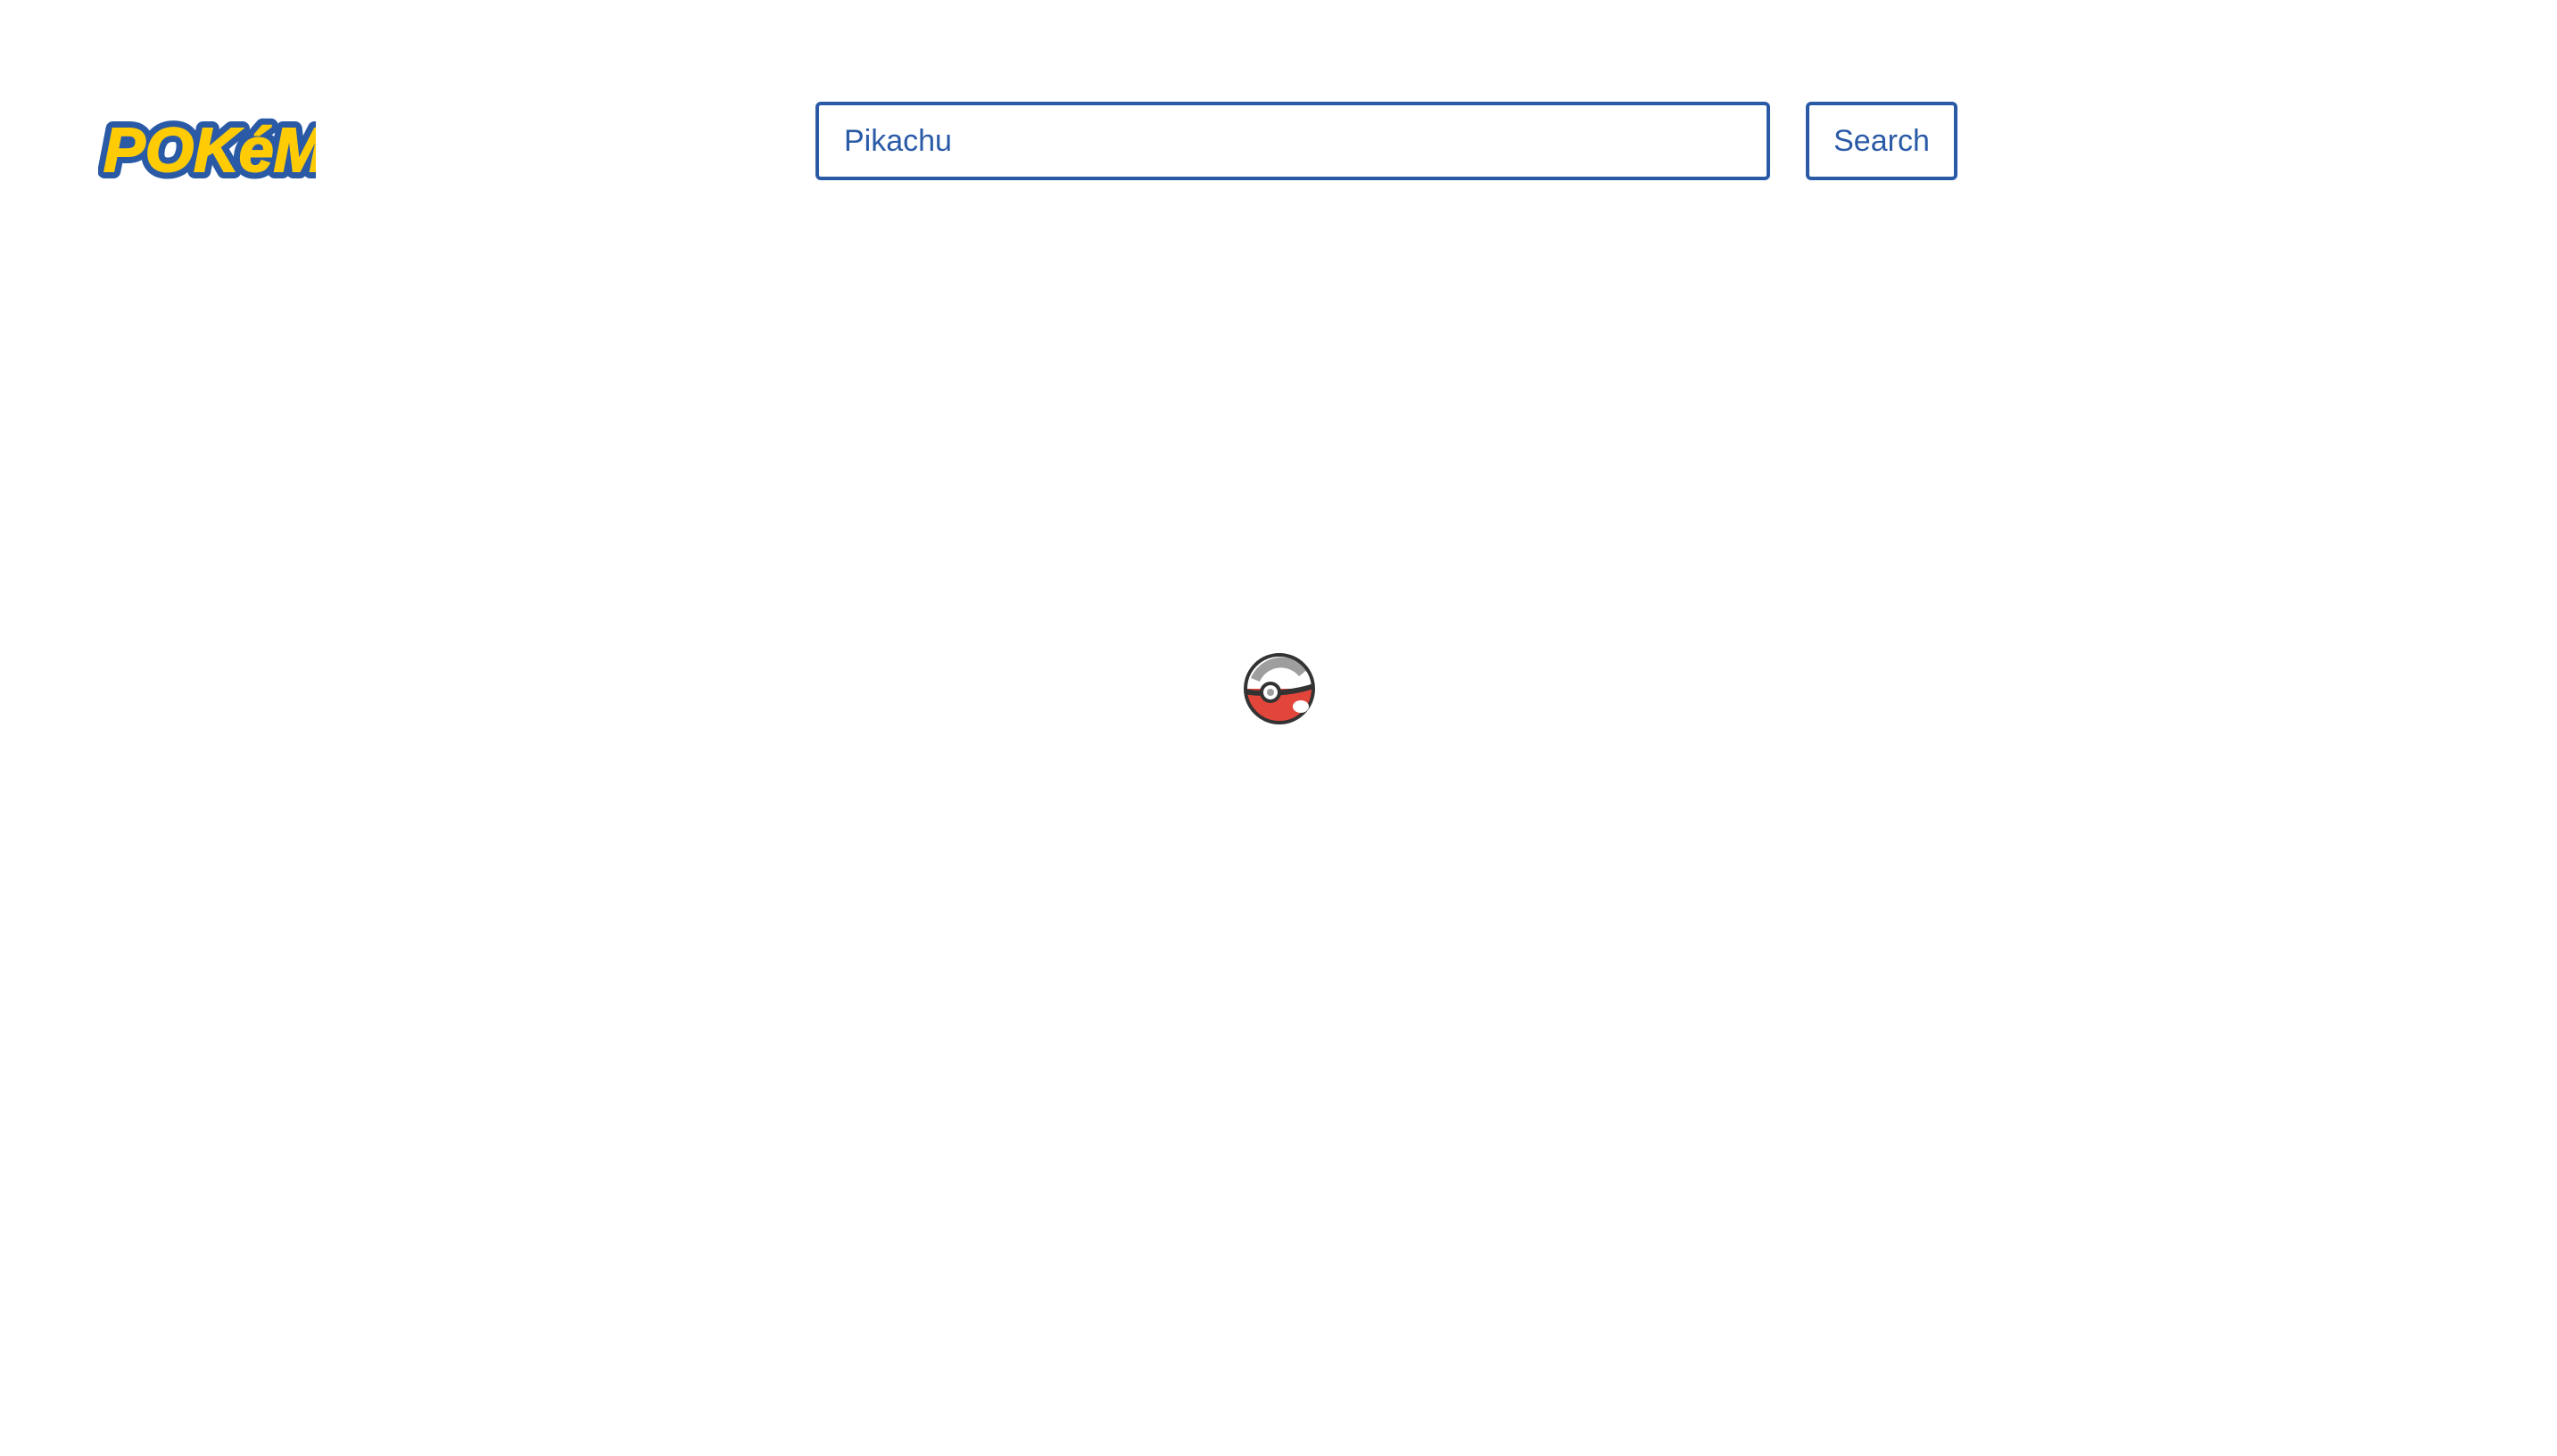  Describe the element at coordinates (210, 150) in the screenshot. I see `svg-text: POKéMON` at that location.